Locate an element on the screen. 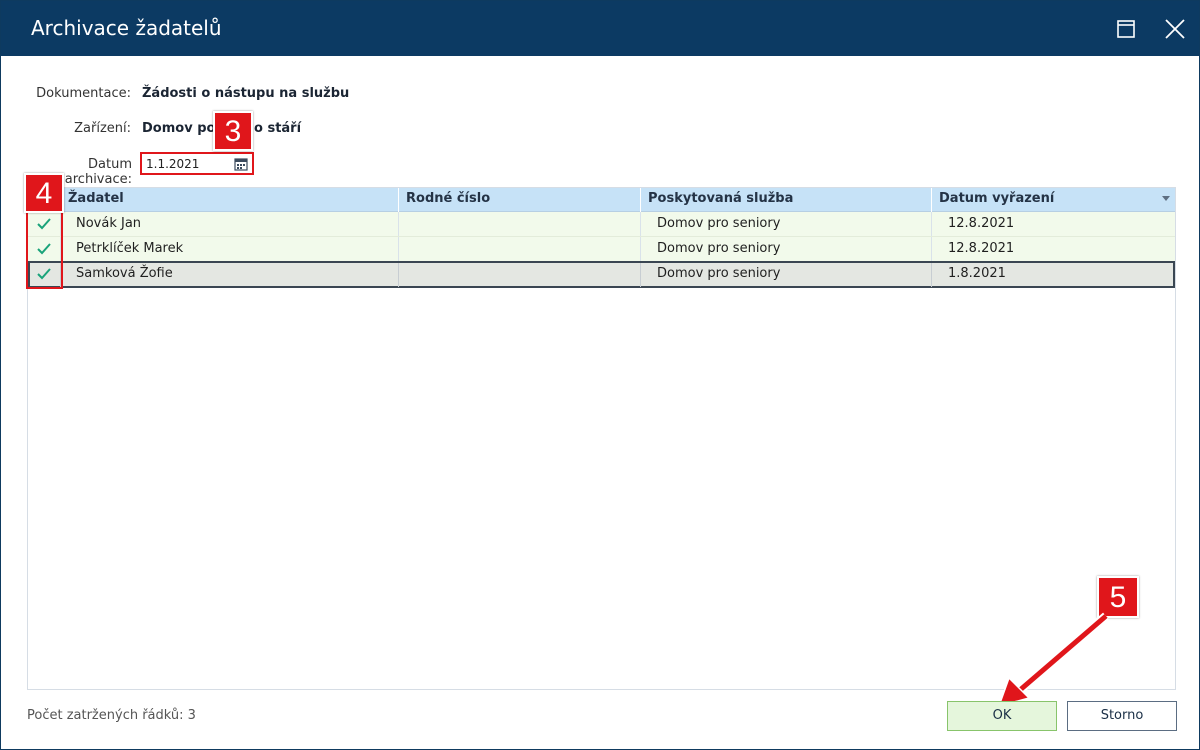 This screenshot has height=750, width=1200. column-service: Poskytovaná služba is located at coordinates (786, 200).